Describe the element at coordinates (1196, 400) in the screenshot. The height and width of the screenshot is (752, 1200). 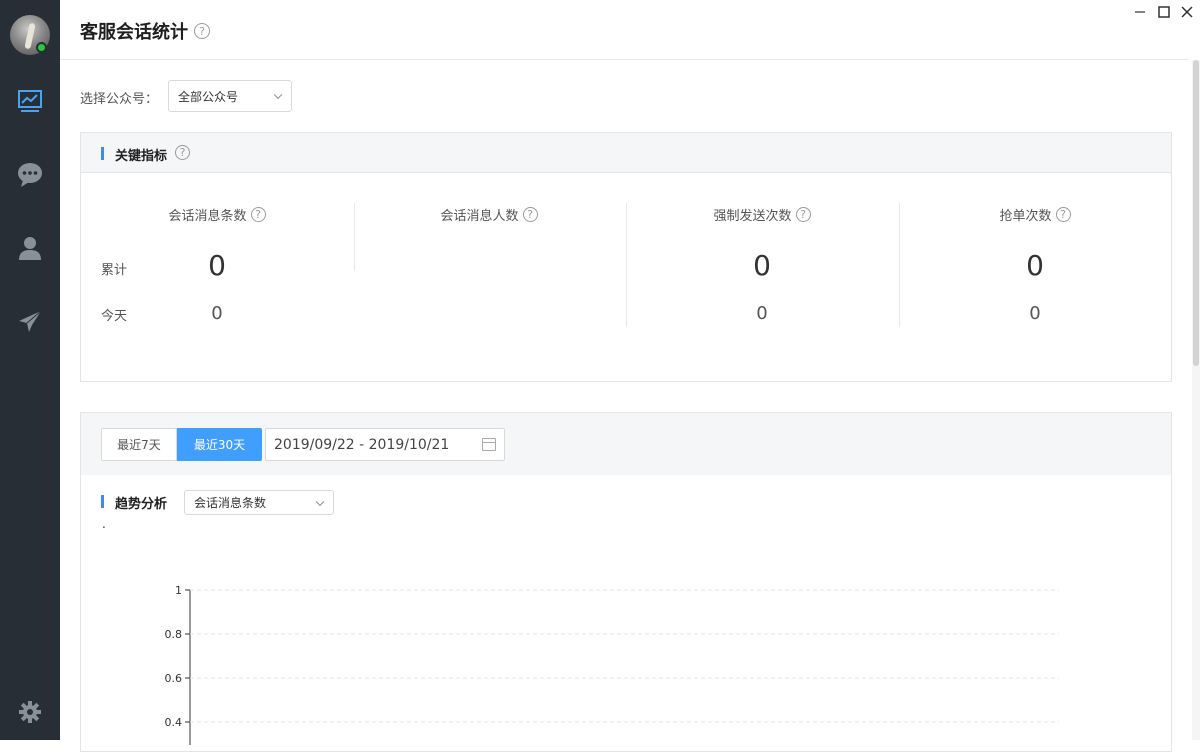
I see `scrollbar` at that location.